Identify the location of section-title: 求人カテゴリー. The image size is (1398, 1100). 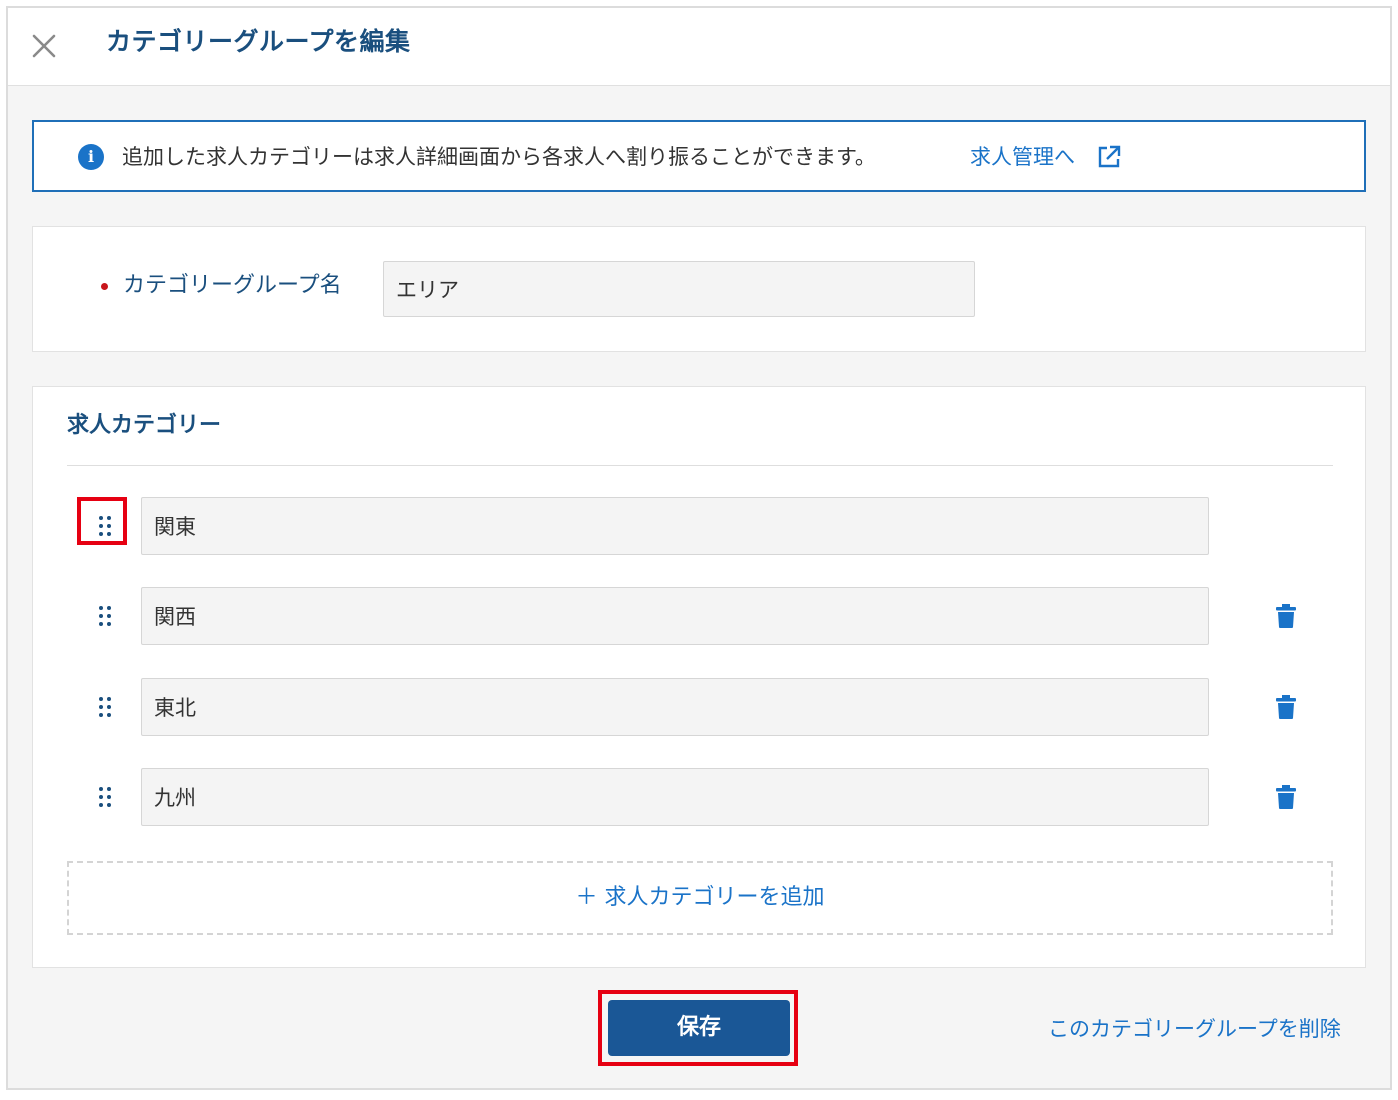
(144, 425).